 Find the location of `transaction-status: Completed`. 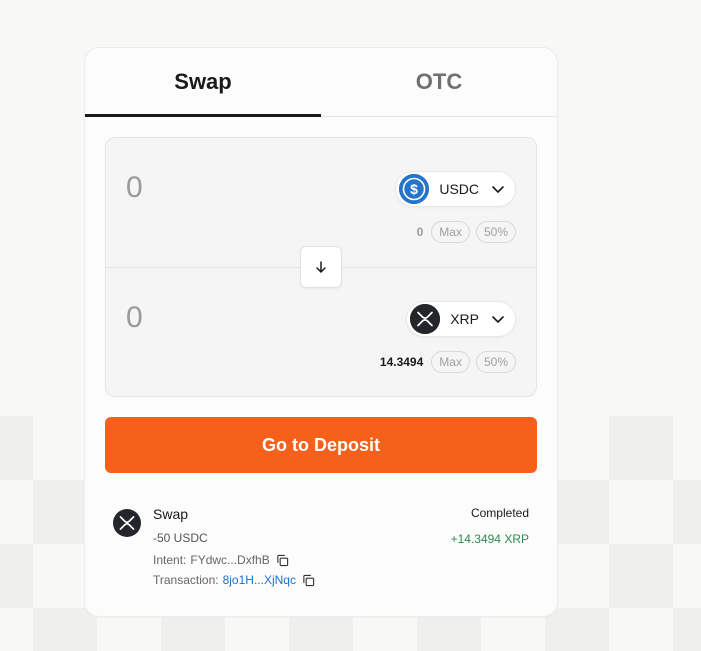

transaction-status: Completed is located at coordinates (499, 513).